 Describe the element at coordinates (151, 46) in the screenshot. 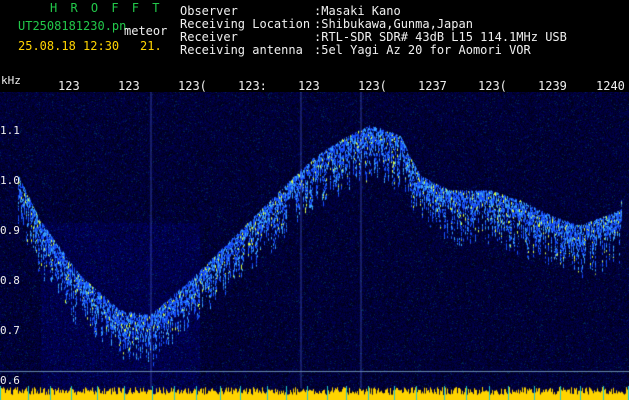

I see `meteor-count: 21.` at that location.